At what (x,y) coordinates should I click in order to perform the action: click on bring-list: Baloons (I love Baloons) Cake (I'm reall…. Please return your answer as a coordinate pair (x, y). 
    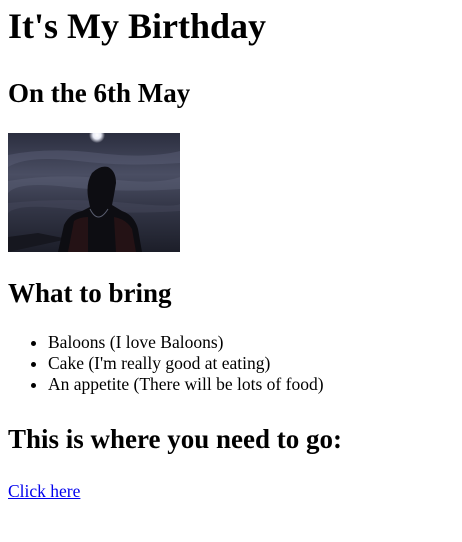
    Looking at the image, I should click on (231, 363).